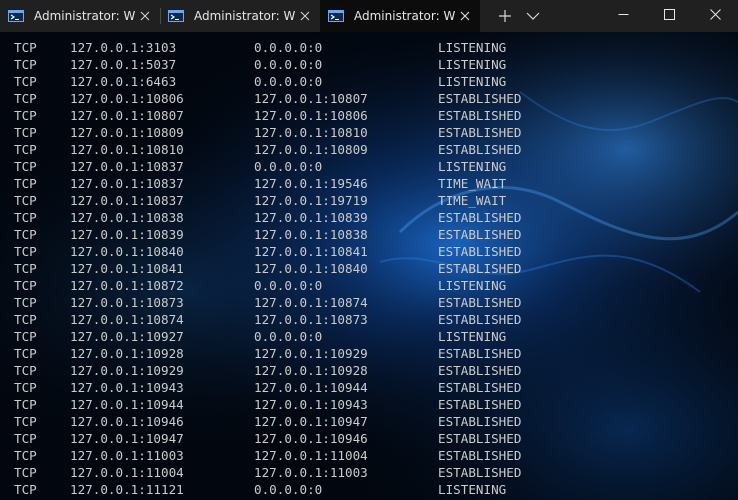 The image size is (738, 500). I want to click on chevron-down-icon, so click(533, 16).